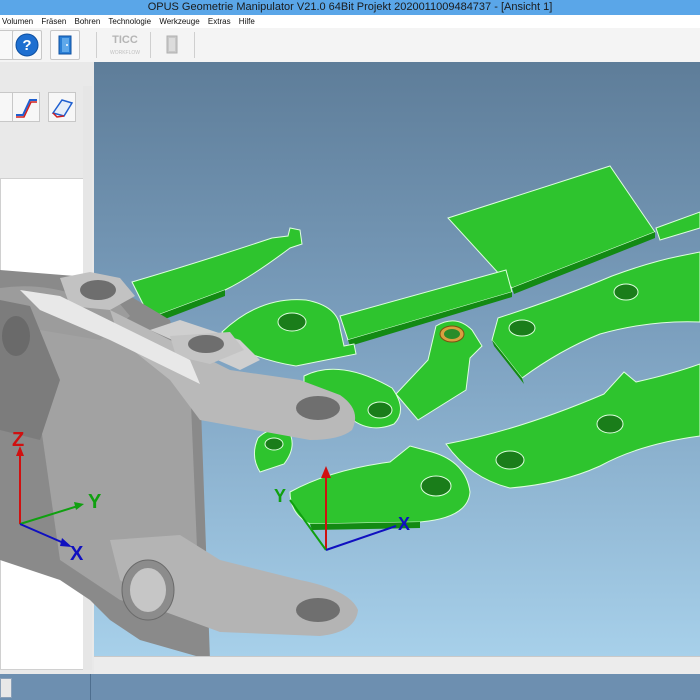 Image resolution: width=700 pixels, height=700 pixels. I want to click on status-left-widget, so click(6, 688).